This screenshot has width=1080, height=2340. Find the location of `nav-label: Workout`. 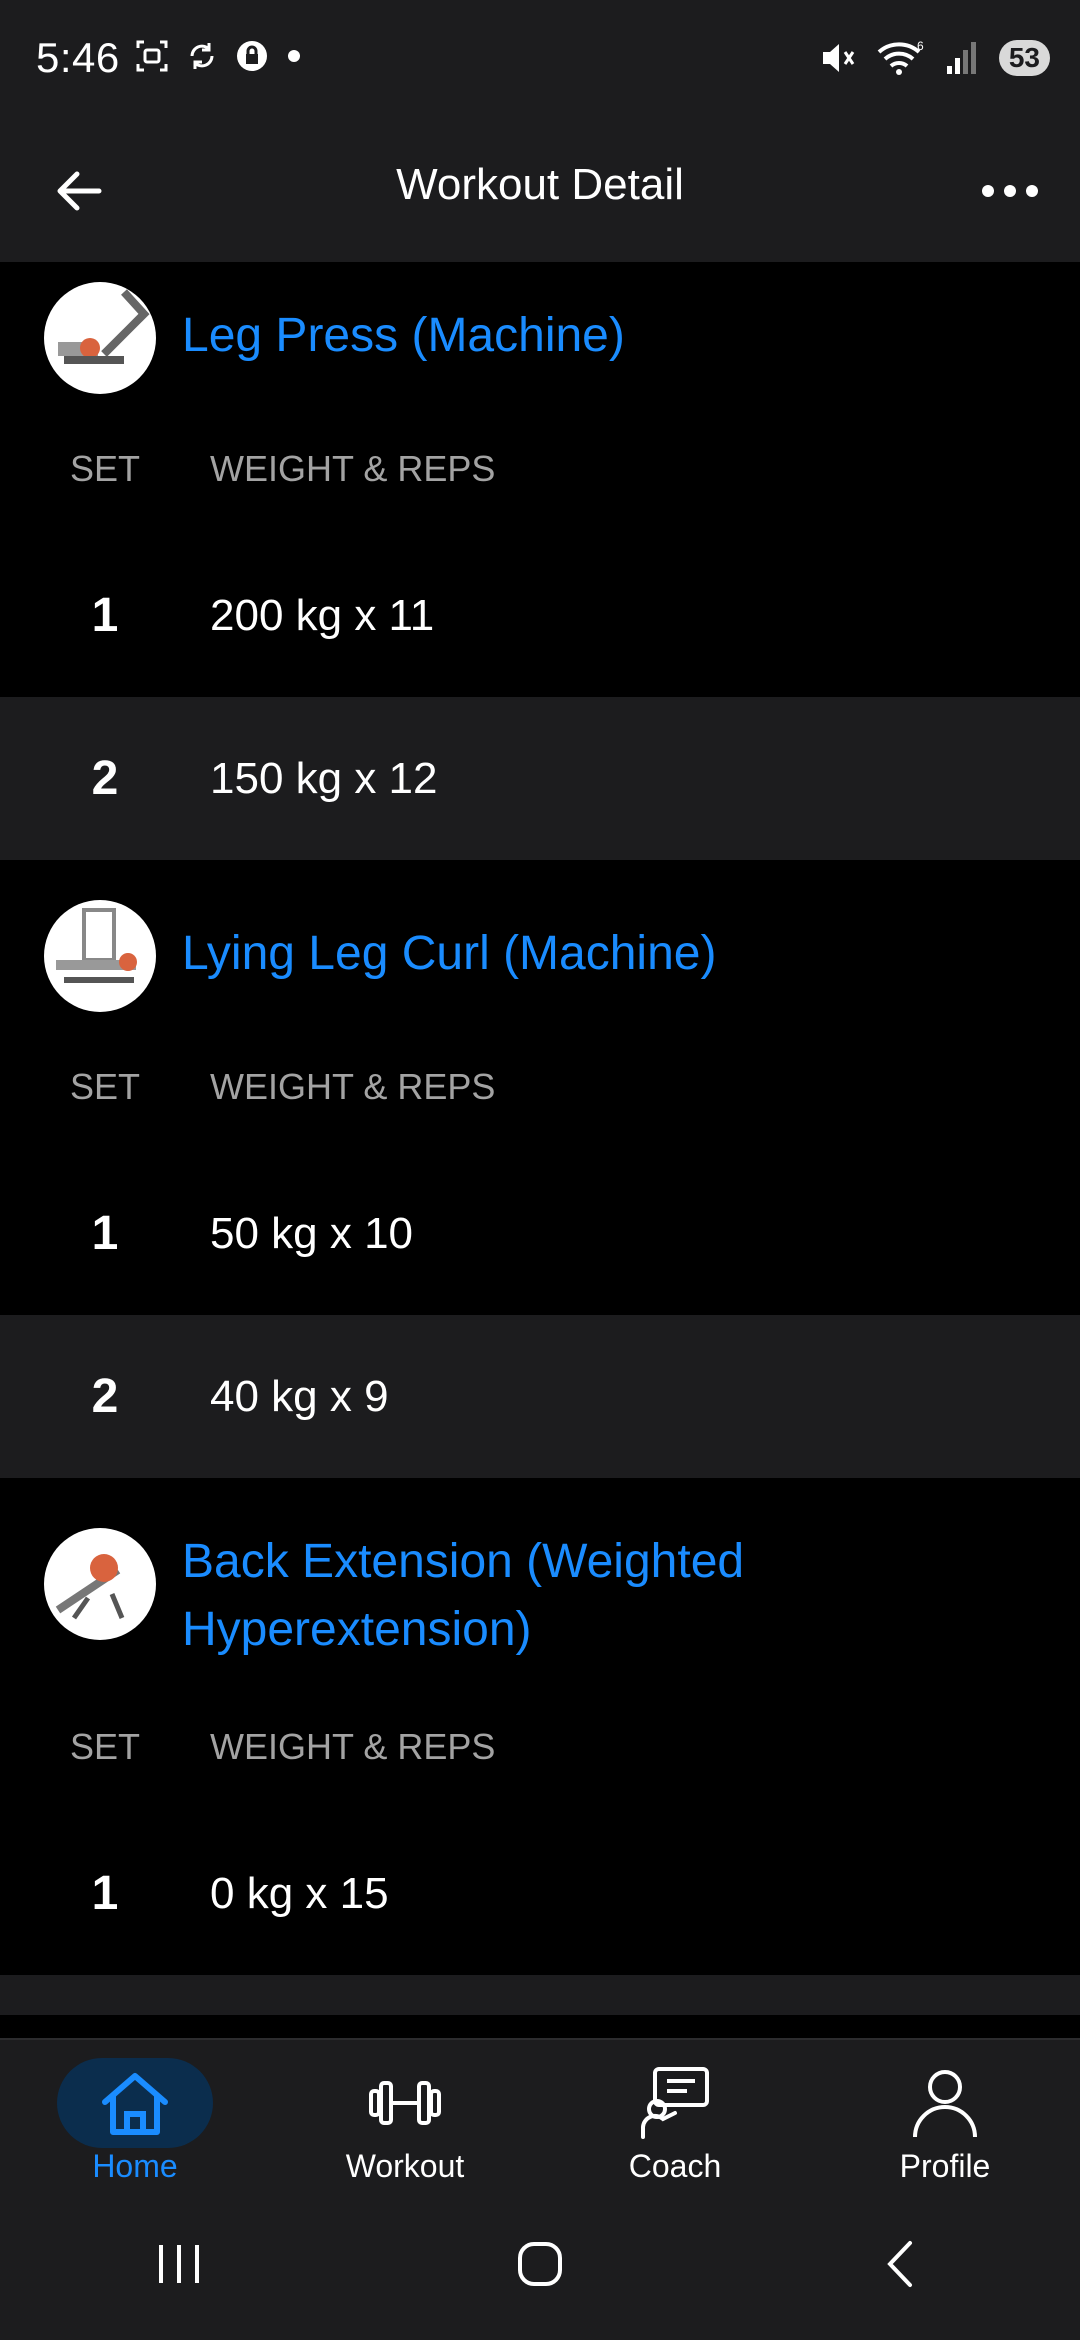

nav-label: Workout is located at coordinates (405, 2166).